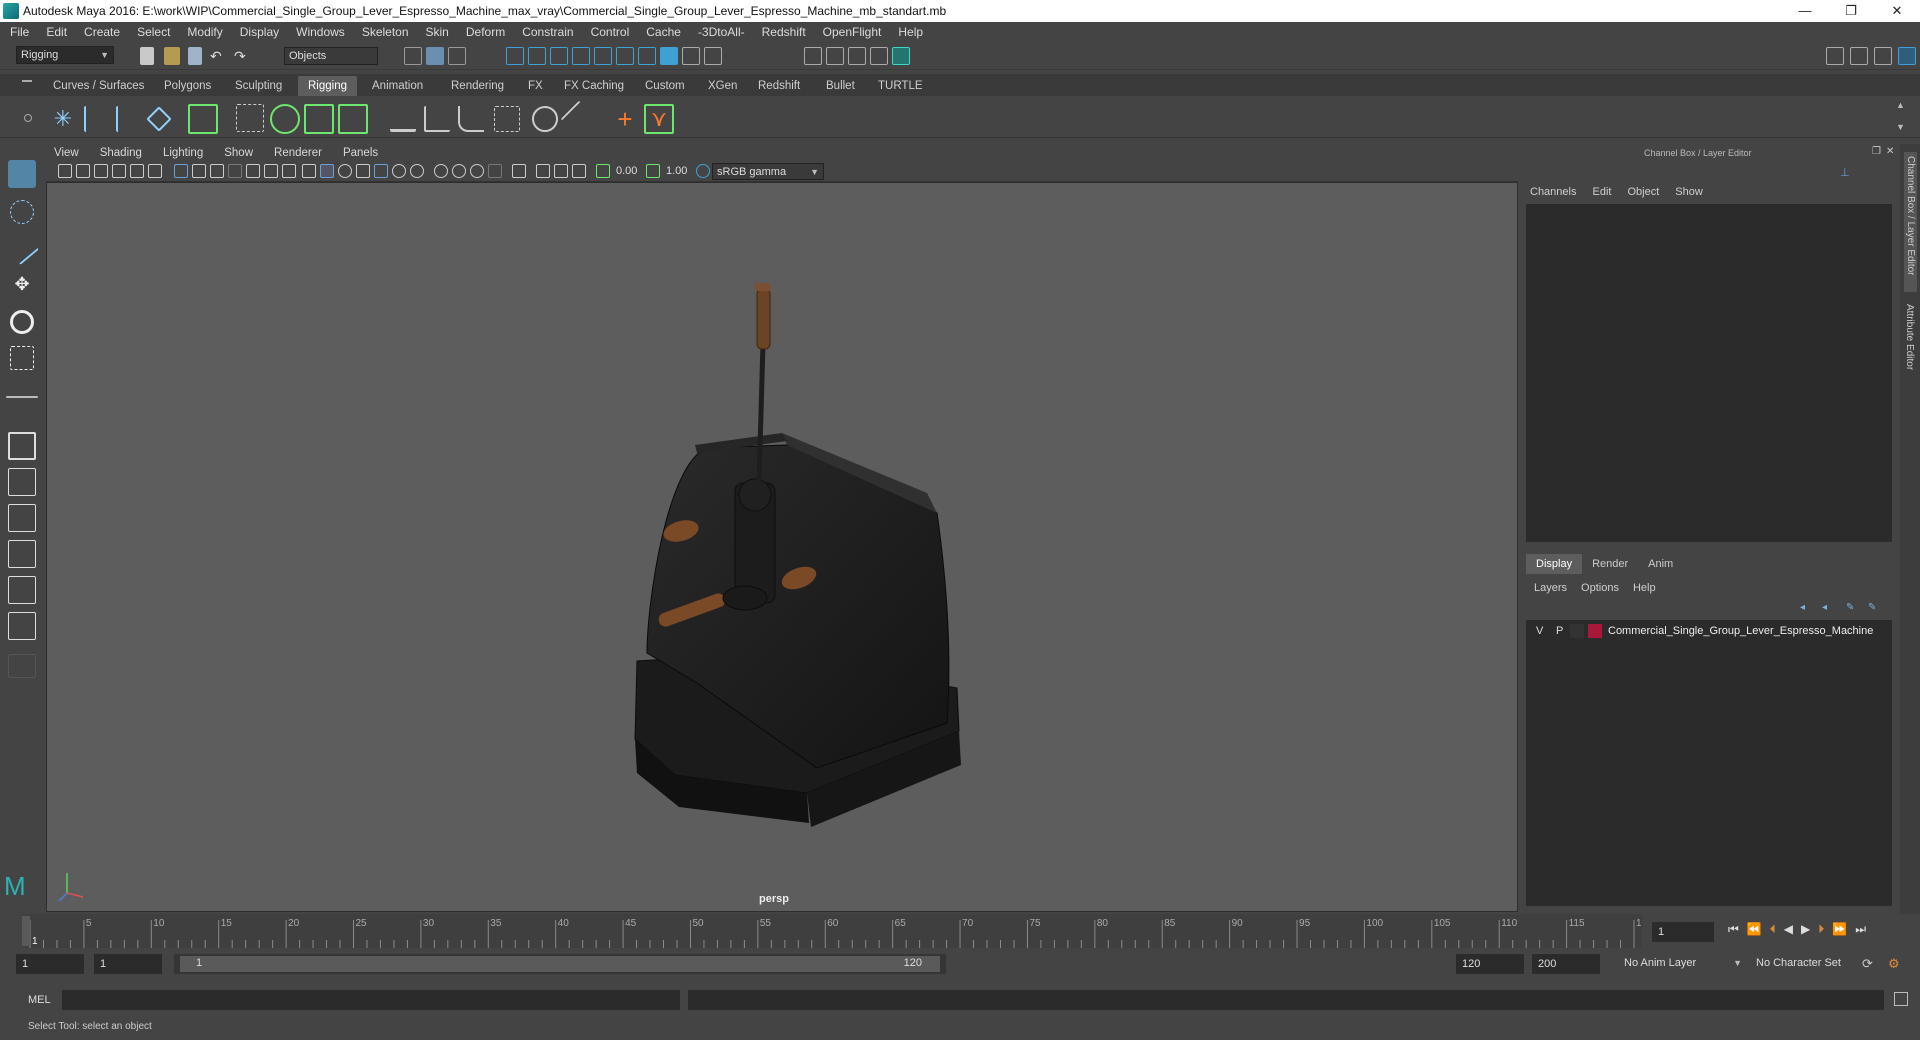  I want to click on step-forward-key-icon: ⏵, so click(1821, 929).